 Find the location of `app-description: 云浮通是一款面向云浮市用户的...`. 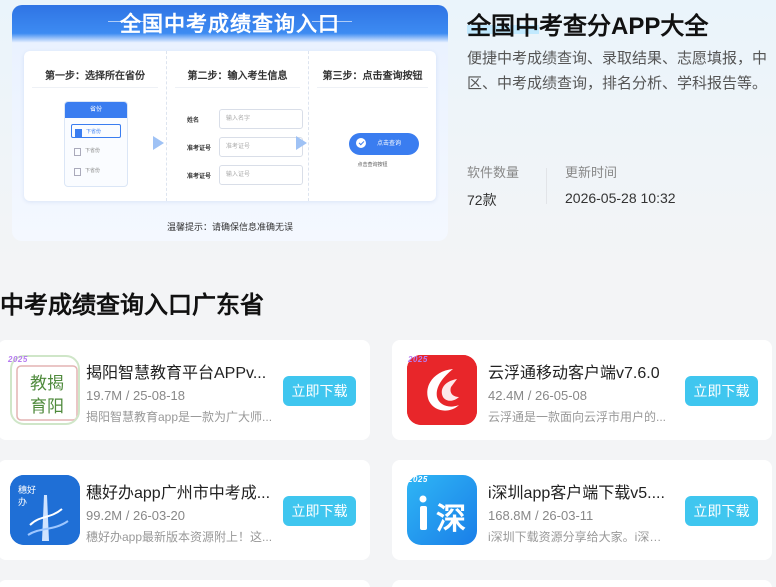

app-description: 云浮通是一款面向云浮市用户的... is located at coordinates (577, 417).